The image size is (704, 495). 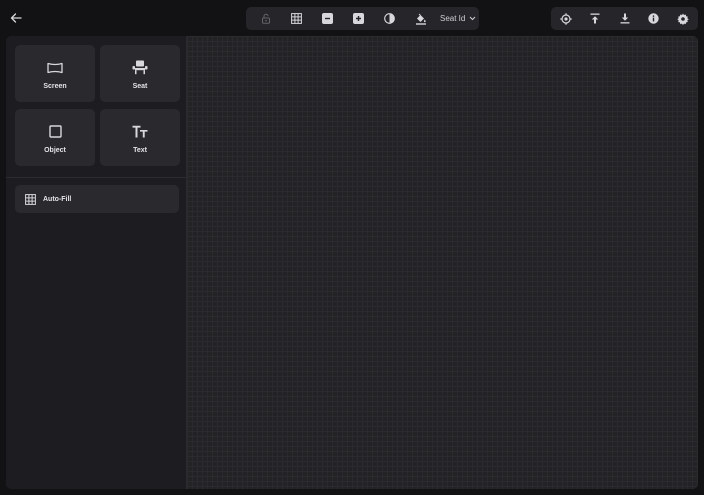 What do you see at coordinates (55, 67) in the screenshot?
I see `screen-icon` at bounding box center [55, 67].